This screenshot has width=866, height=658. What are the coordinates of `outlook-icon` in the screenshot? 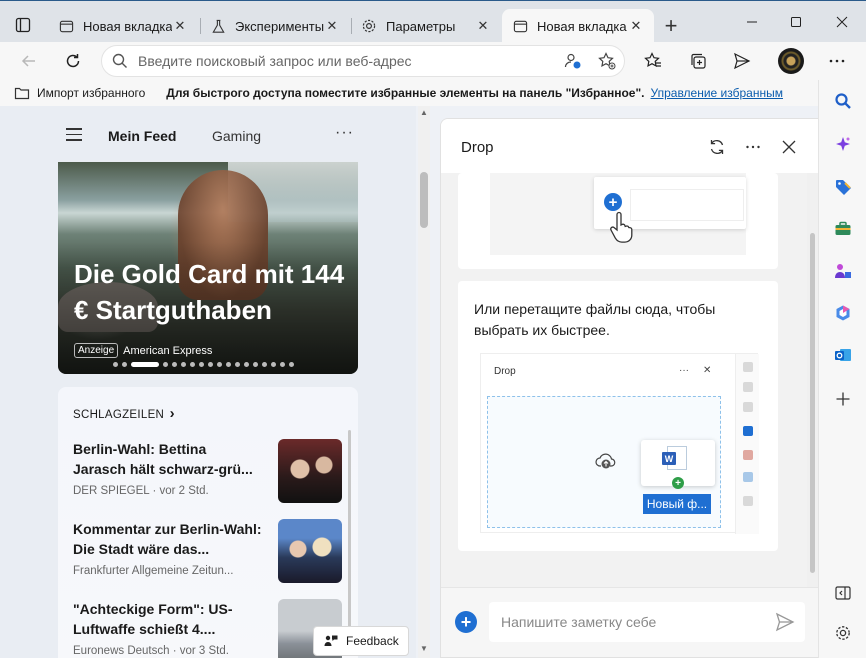 It's located at (843, 355).